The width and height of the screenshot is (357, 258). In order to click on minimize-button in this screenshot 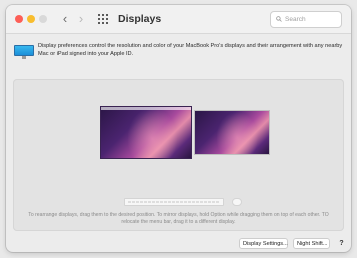, I will do `click(31, 19)`.